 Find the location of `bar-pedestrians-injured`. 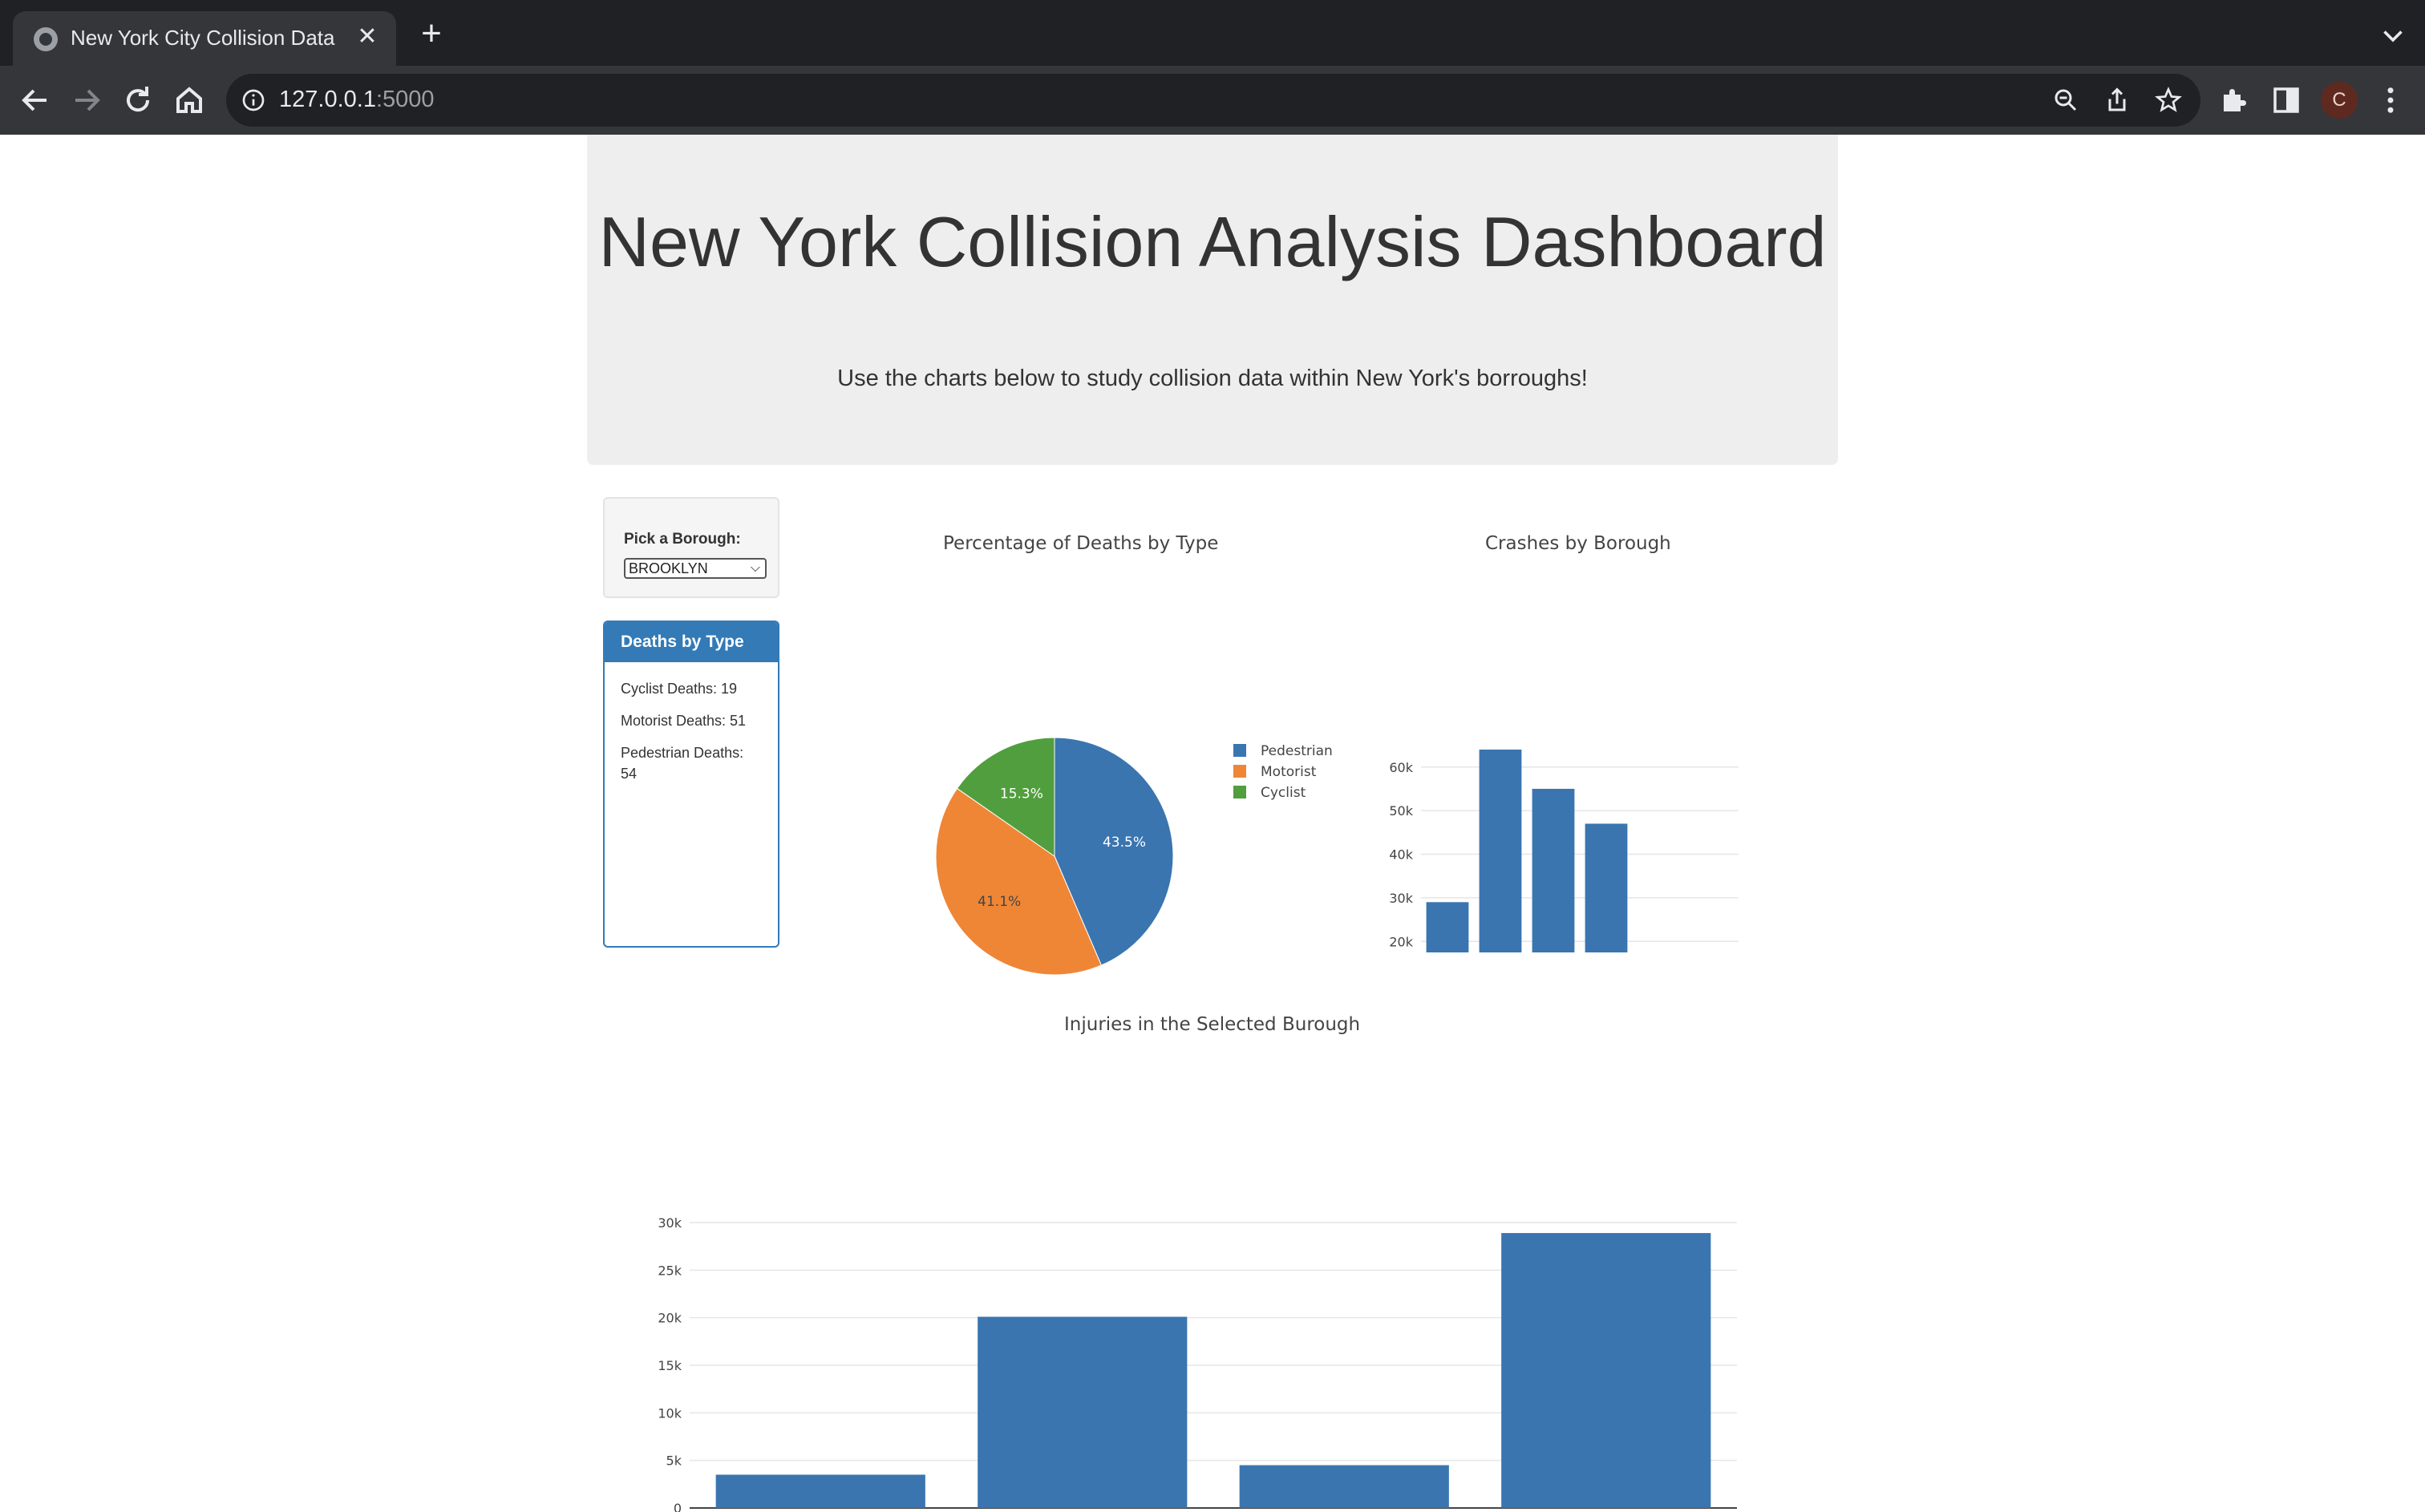

bar-pedestrians-injured is located at coordinates (1344, 1486).